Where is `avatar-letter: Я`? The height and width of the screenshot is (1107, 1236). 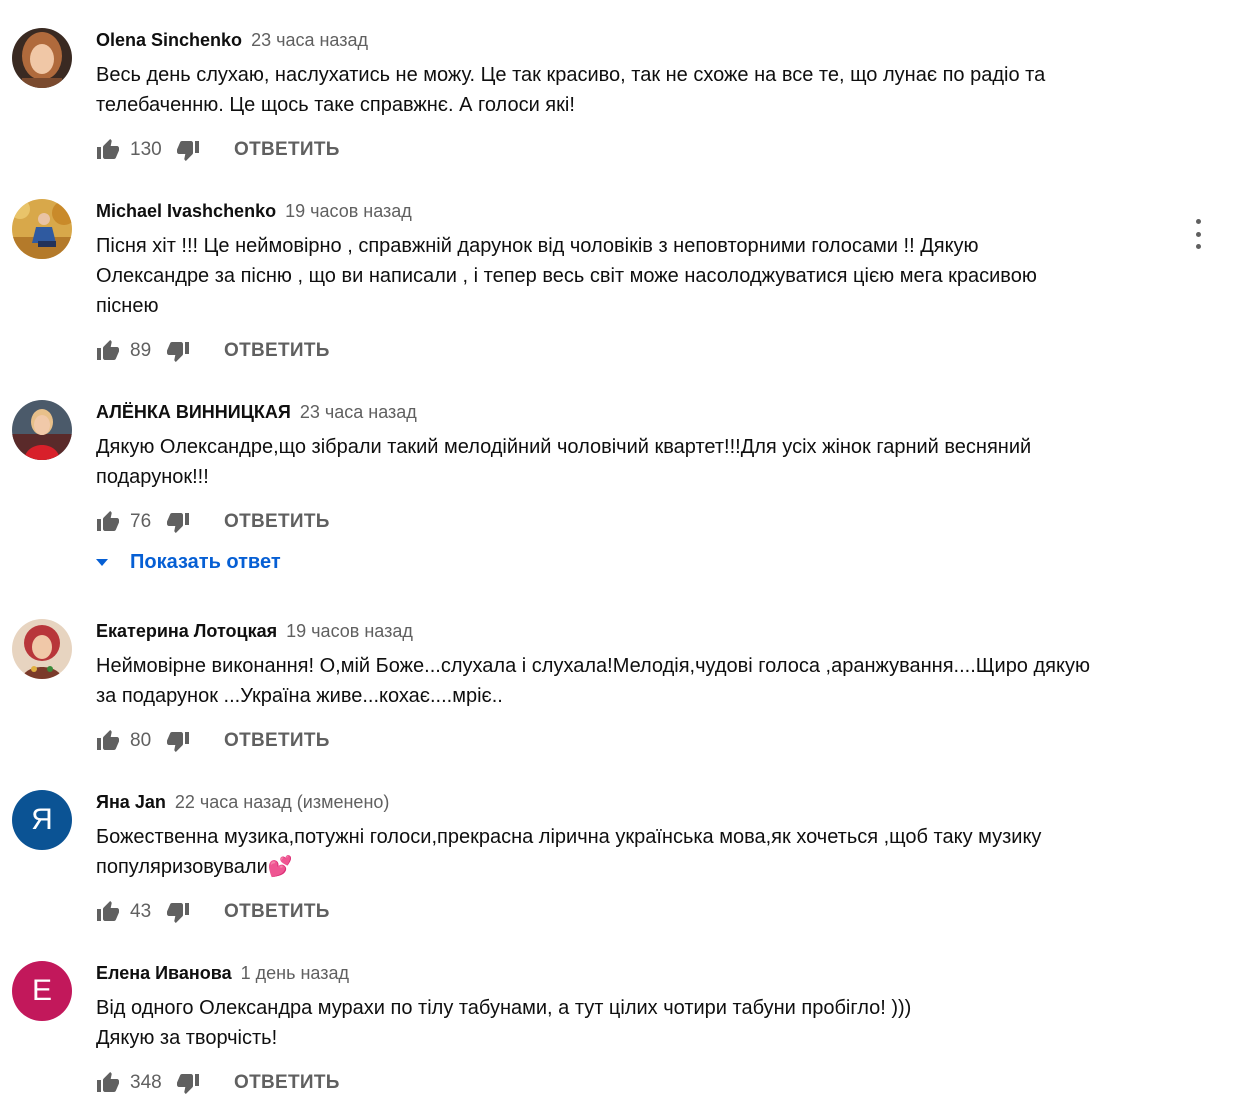 avatar-letter: Я is located at coordinates (42, 819).